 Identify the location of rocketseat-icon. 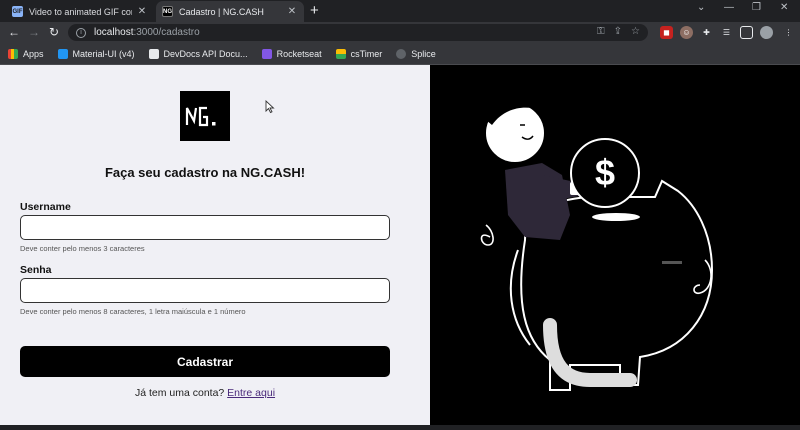
(266, 53).